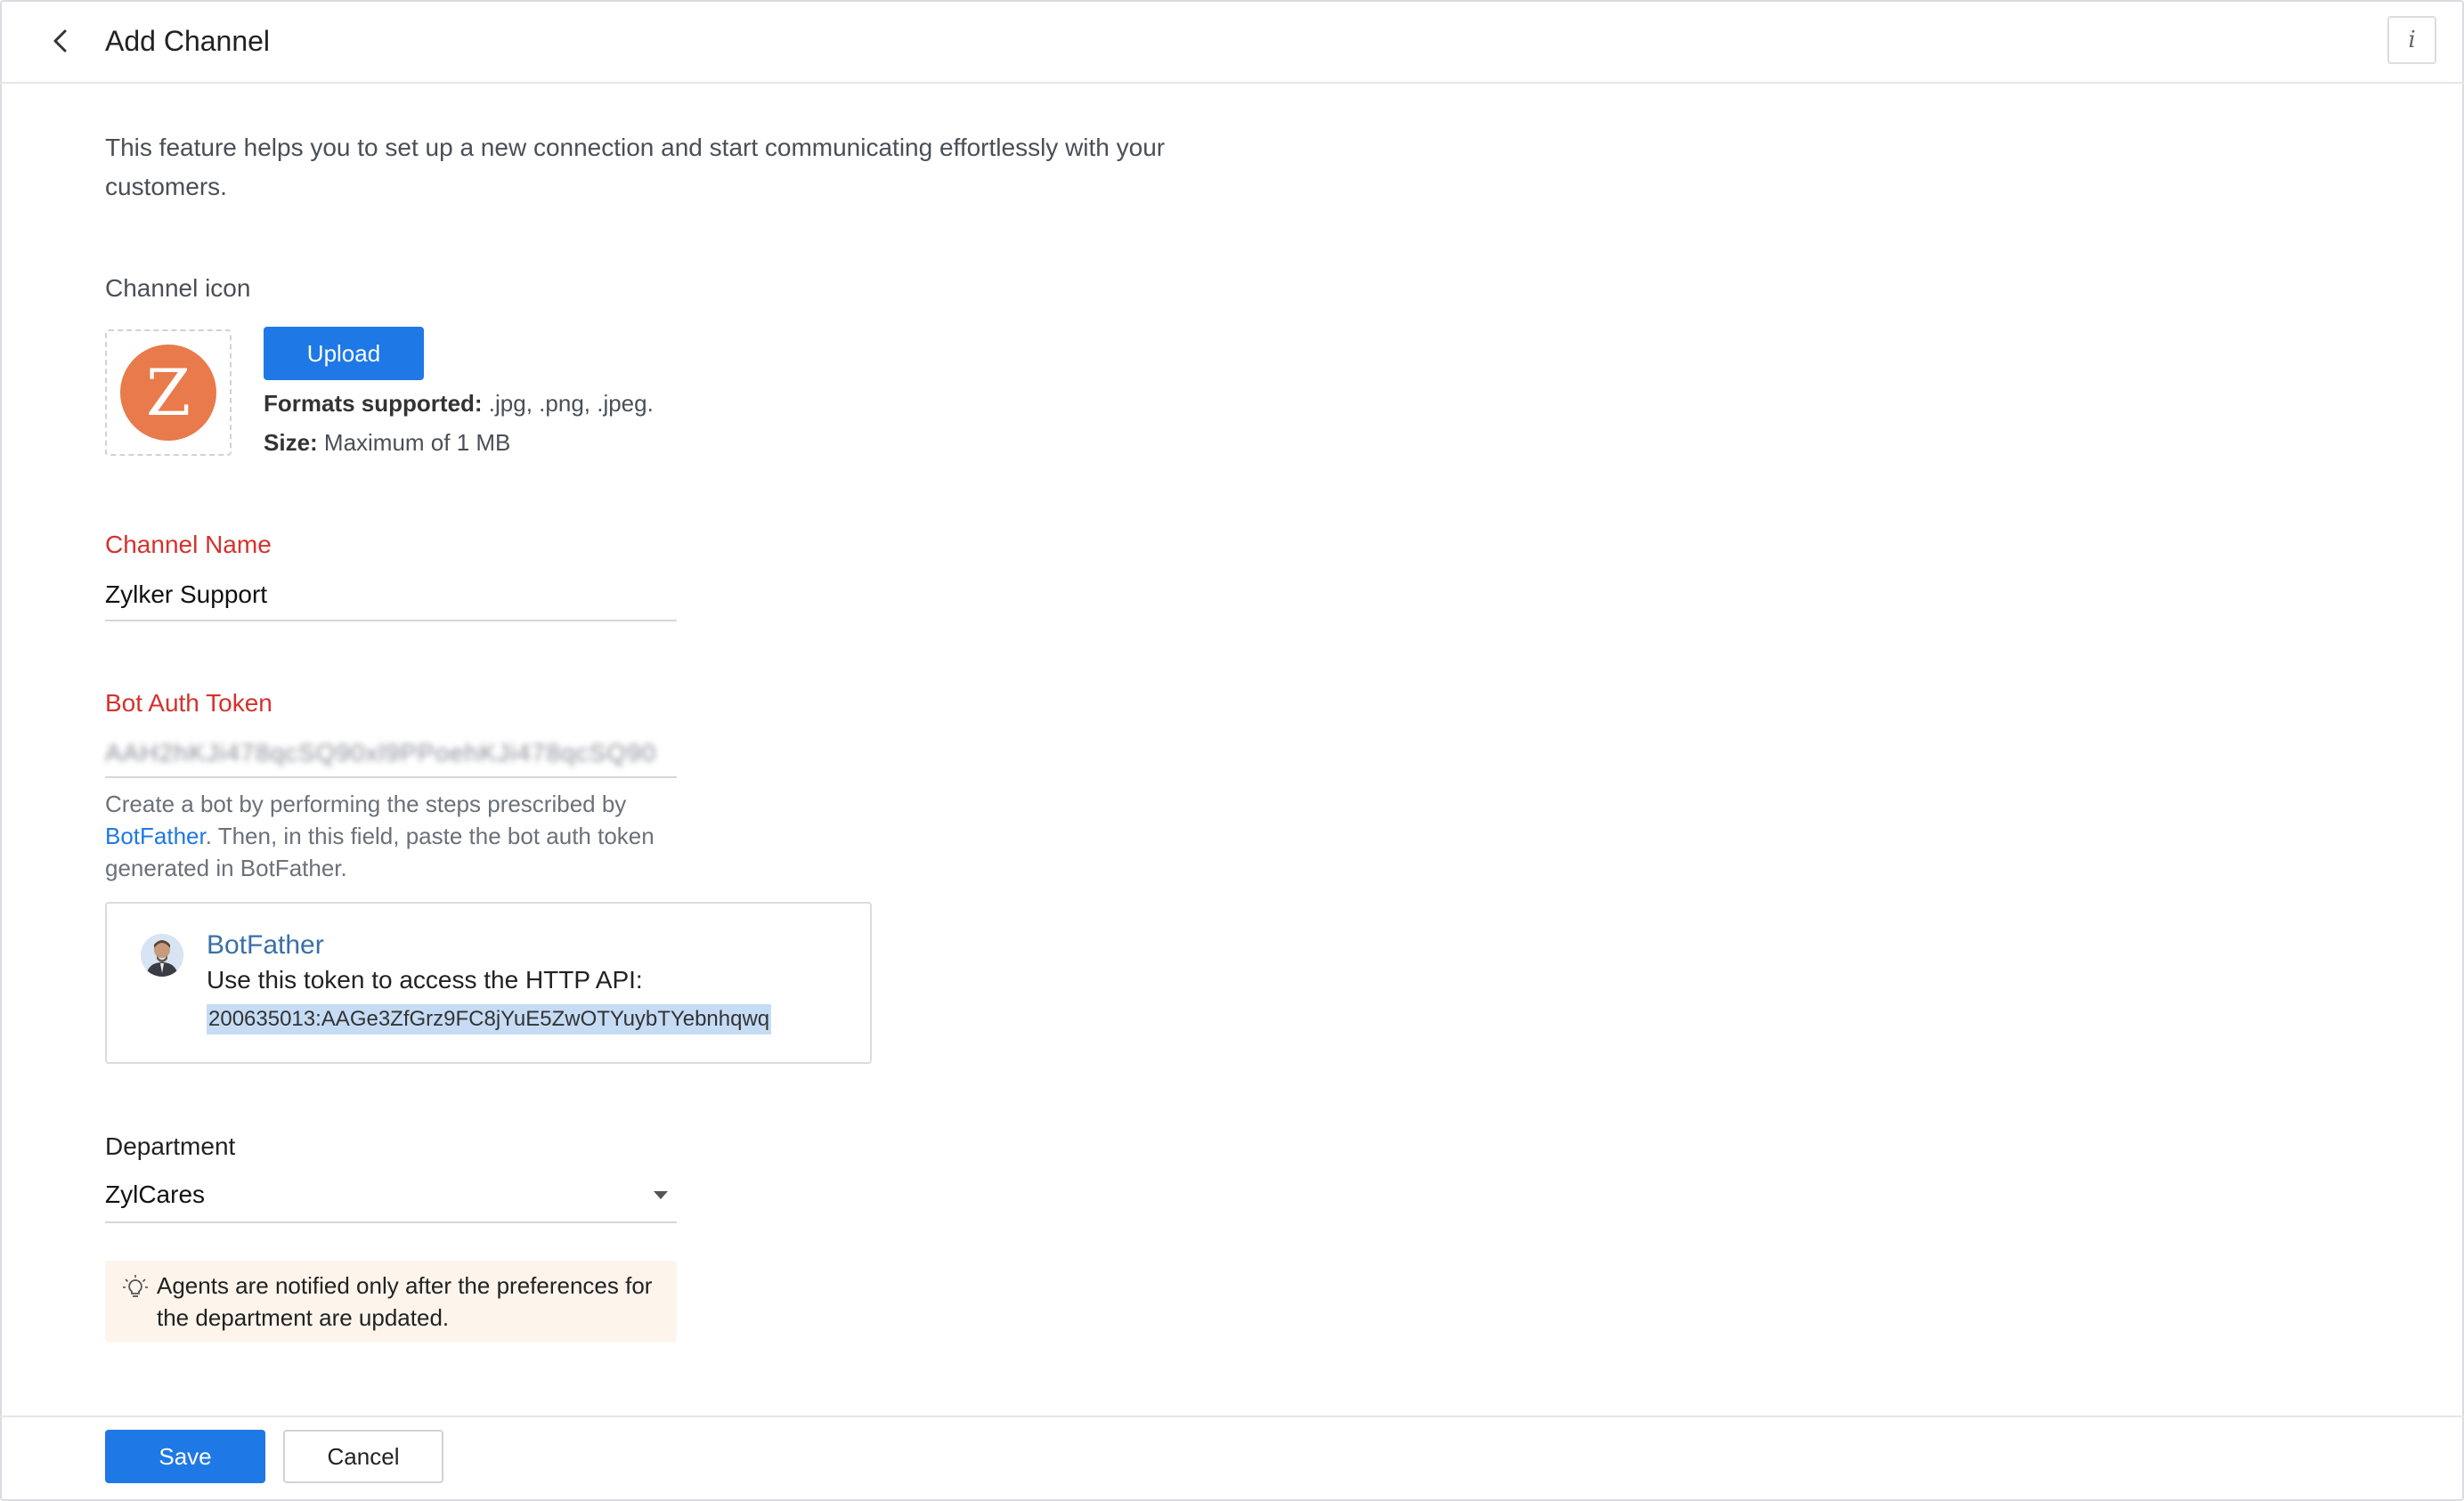  What do you see at coordinates (155, 1194) in the screenshot?
I see `department-value: ZylCares` at bounding box center [155, 1194].